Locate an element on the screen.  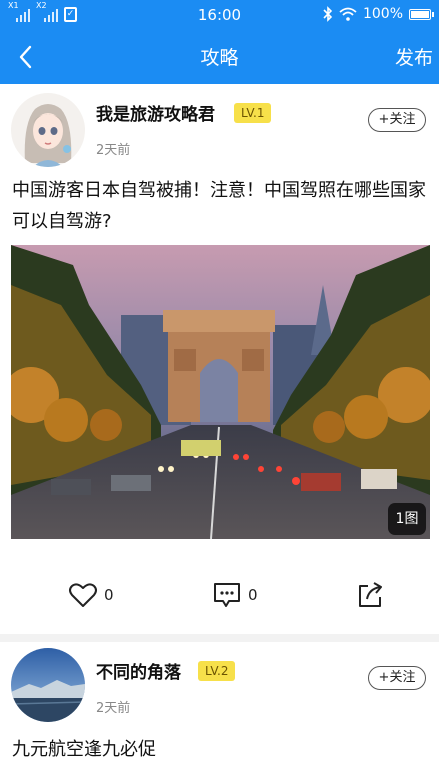
publish-button: 发布 is located at coordinates (414, 56).